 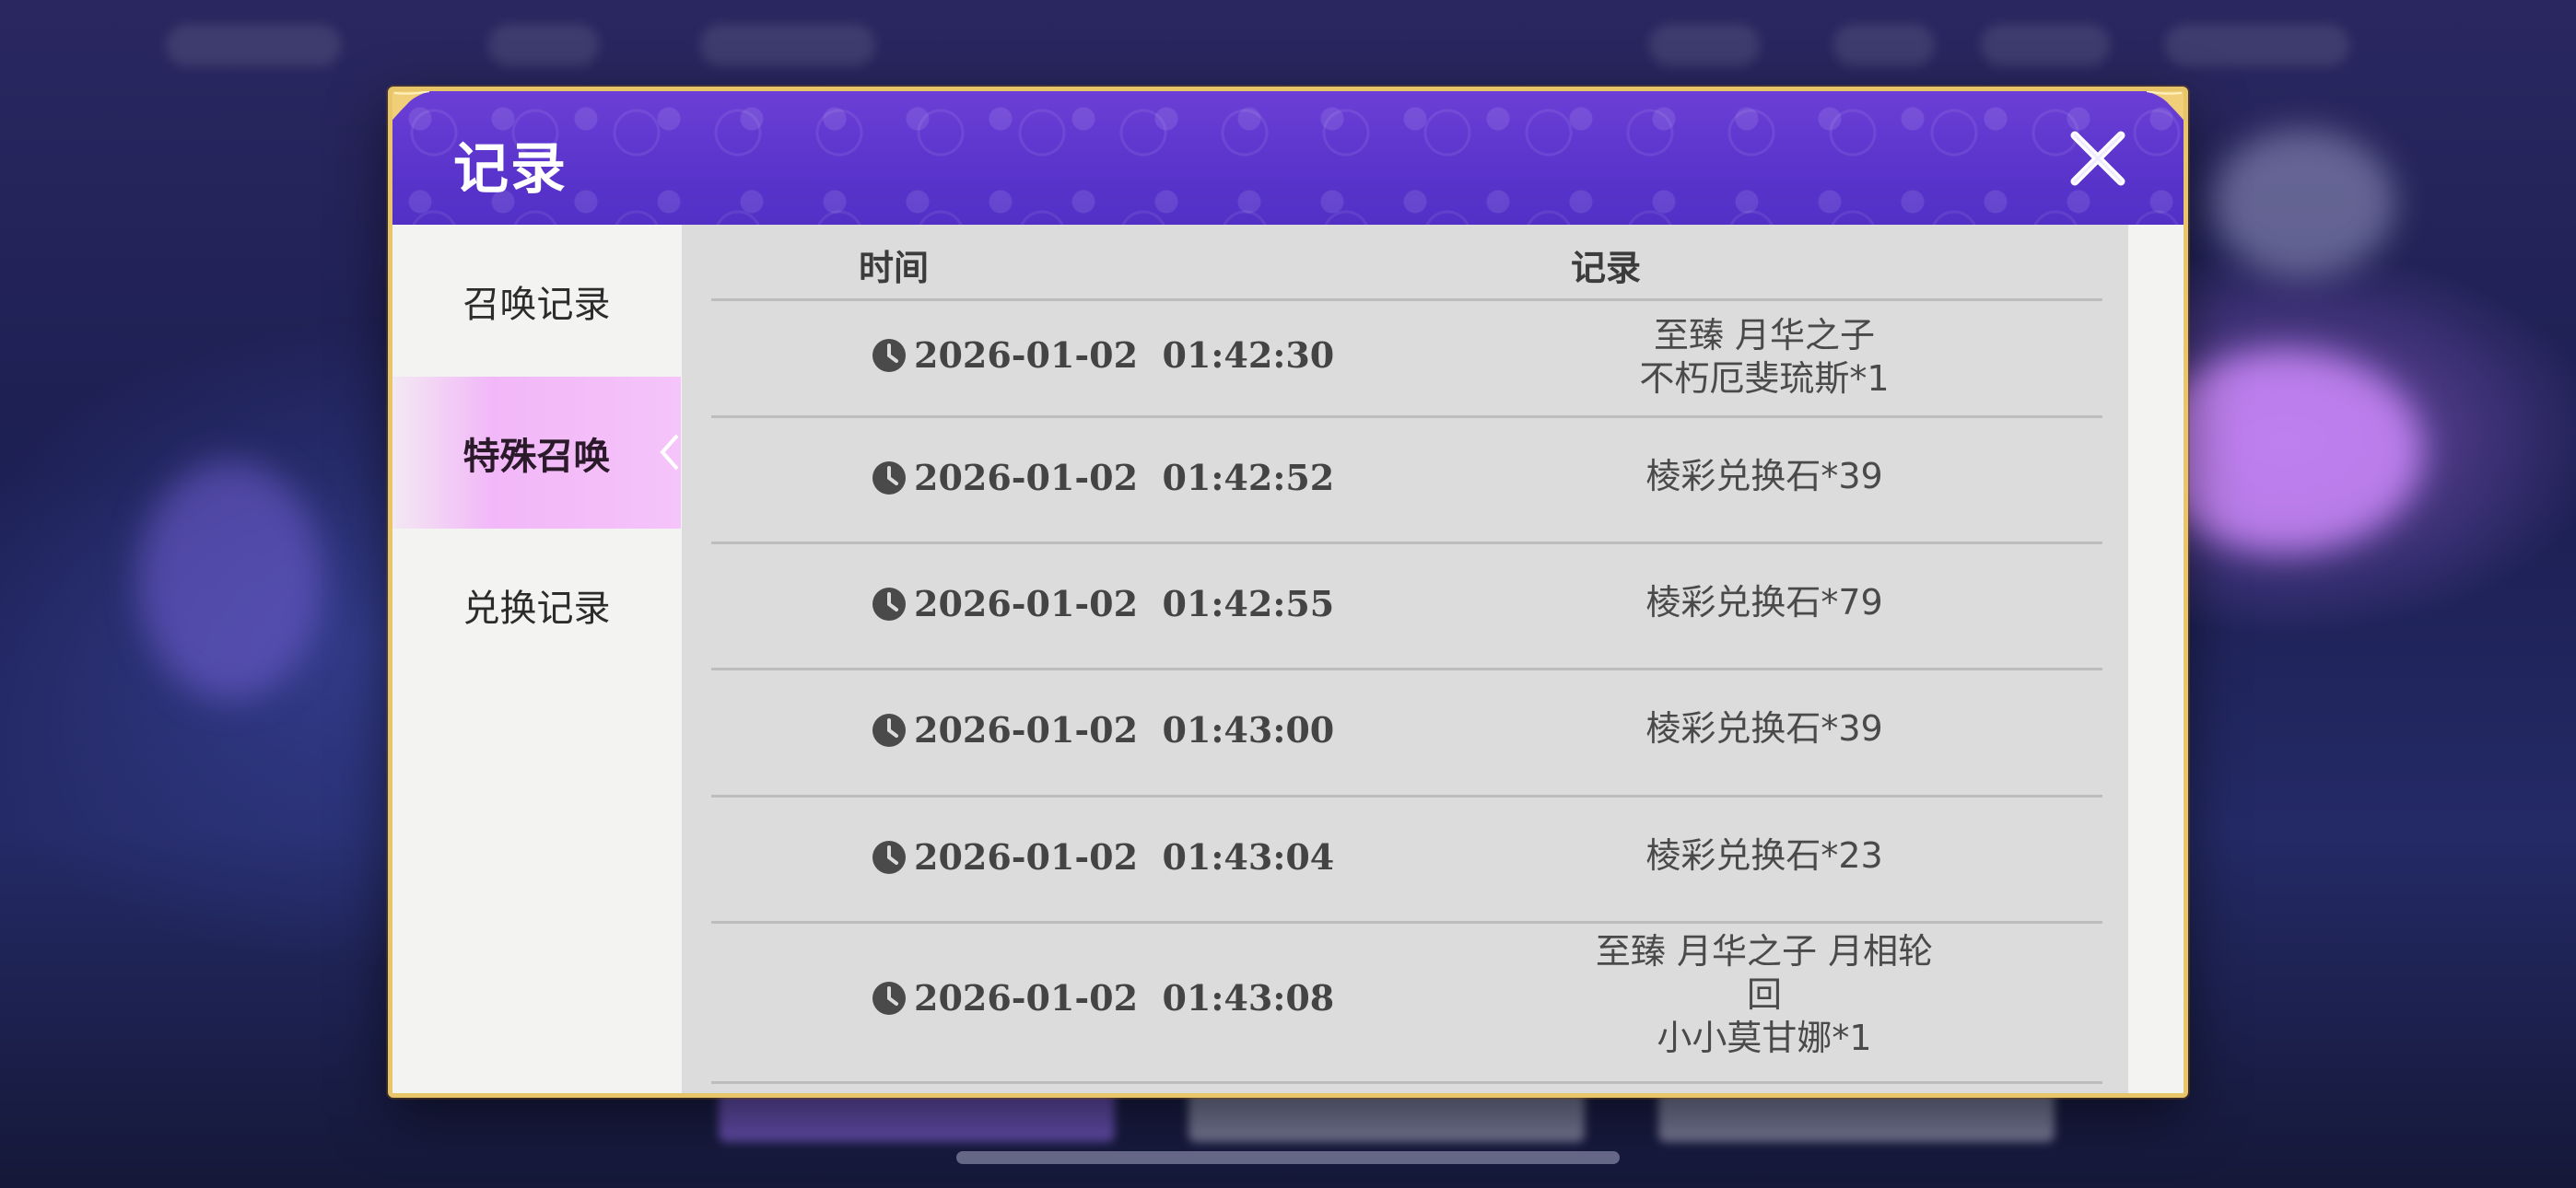 I want to click on header-pattern, so click(x=1288, y=158).